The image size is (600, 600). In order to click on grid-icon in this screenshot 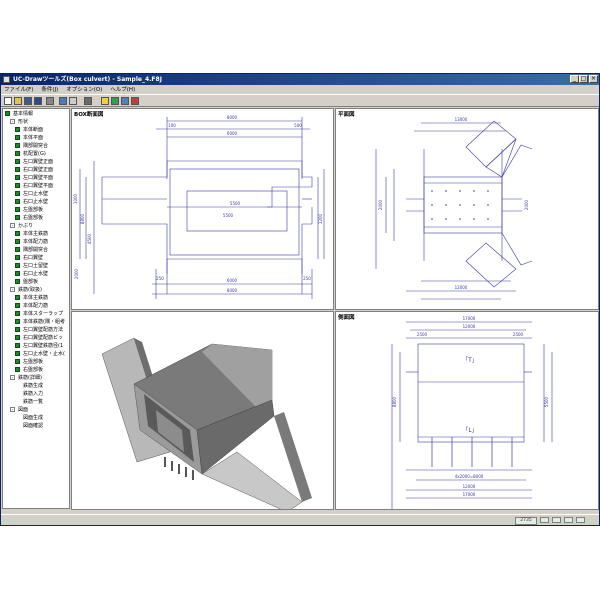, I will do `click(73, 101)`.